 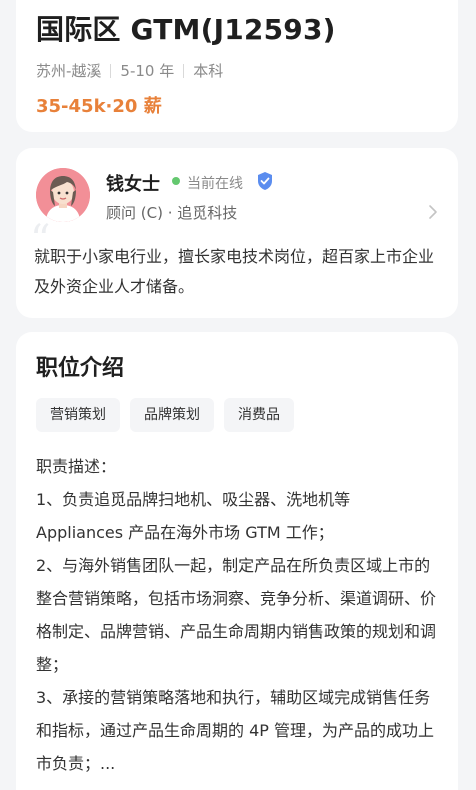 I want to click on recruiter-intro: 就职于小家电行业，擅长家电技术岗位，超百家上市企业及外资企业人才储备。, so click(x=234, y=271).